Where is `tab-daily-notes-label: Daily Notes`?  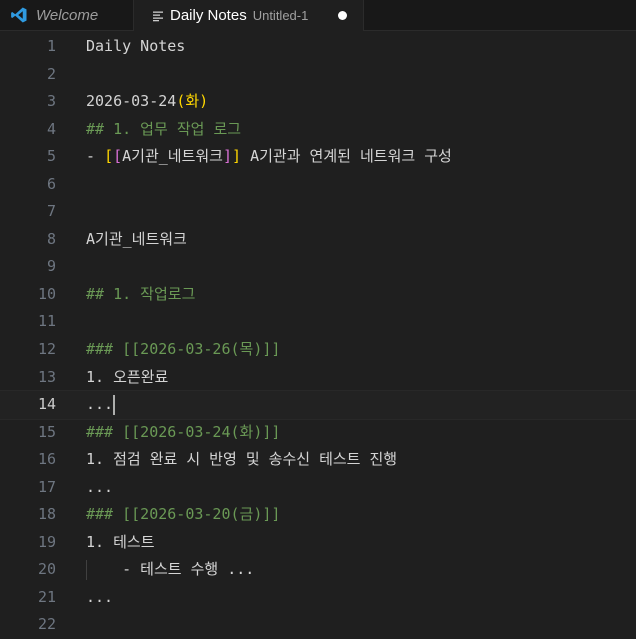
tab-daily-notes-label: Daily Notes is located at coordinates (208, 15).